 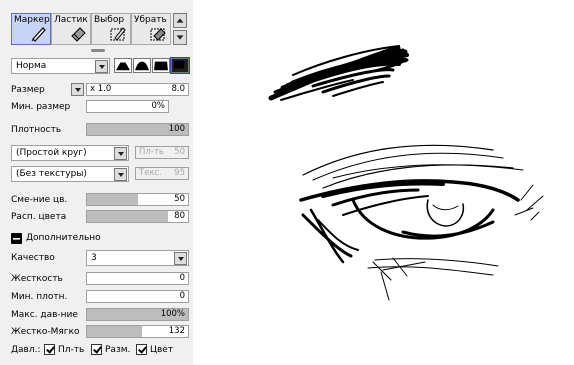 What do you see at coordinates (176, 129) in the screenshot?
I see `density-value: 100` at bounding box center [176, 129].